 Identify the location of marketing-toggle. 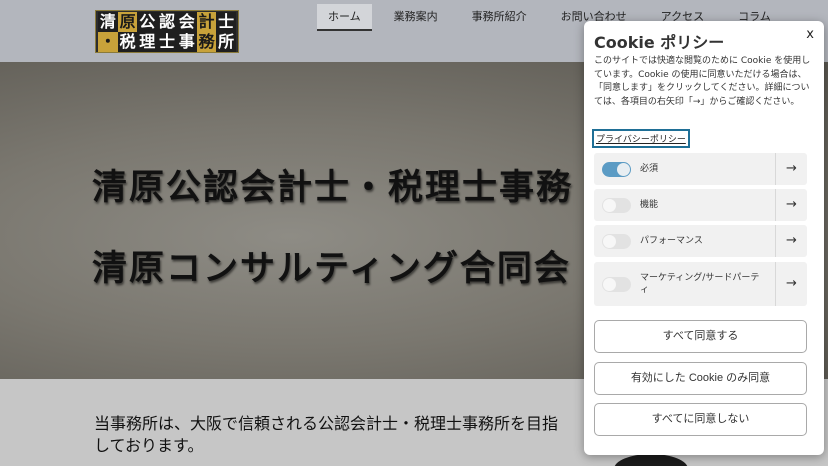
(616, 284).